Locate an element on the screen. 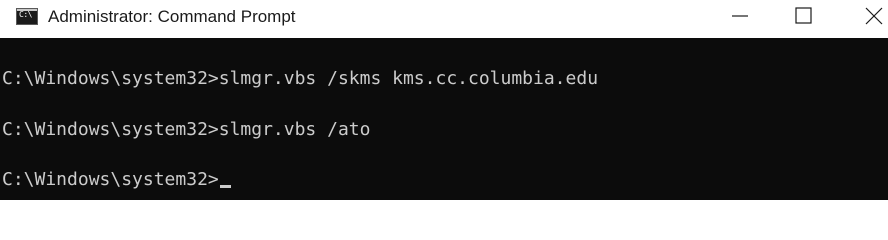 This screenshot has height=240, width=888. close-button is located at coordinates (865, 16).